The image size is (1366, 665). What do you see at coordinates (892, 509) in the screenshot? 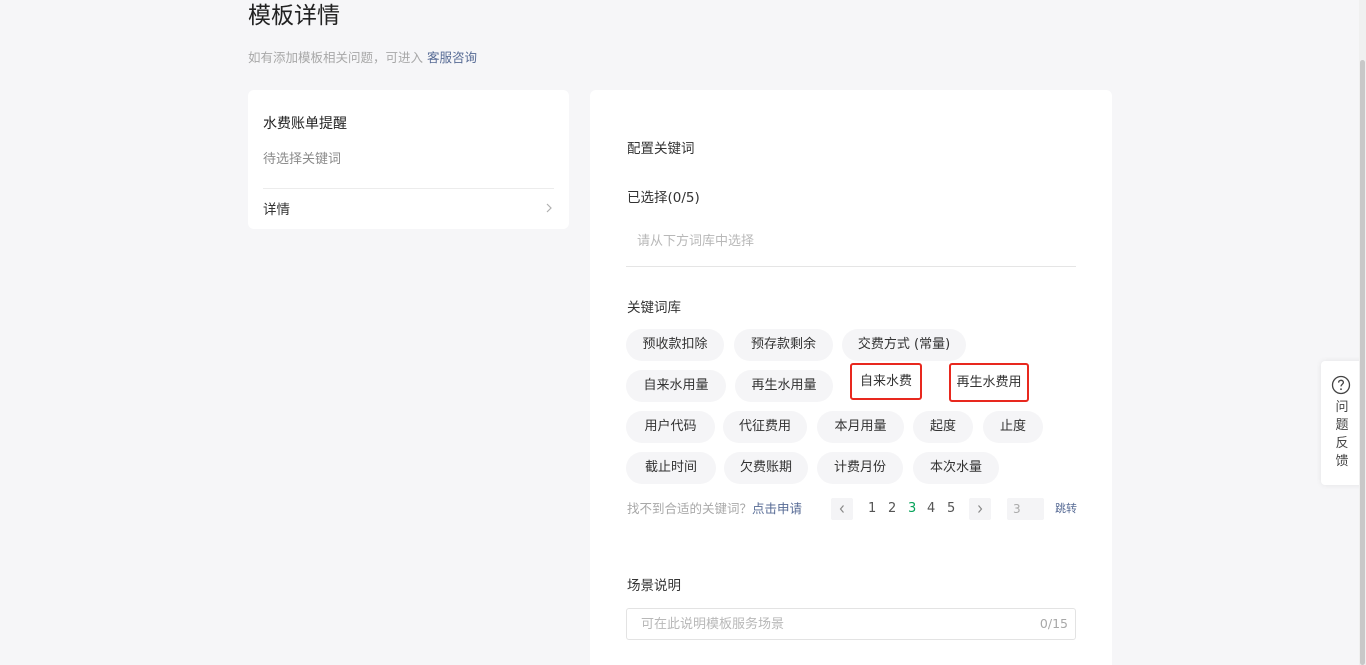
I see `page-number: 2` at bounding box center [892, 509].